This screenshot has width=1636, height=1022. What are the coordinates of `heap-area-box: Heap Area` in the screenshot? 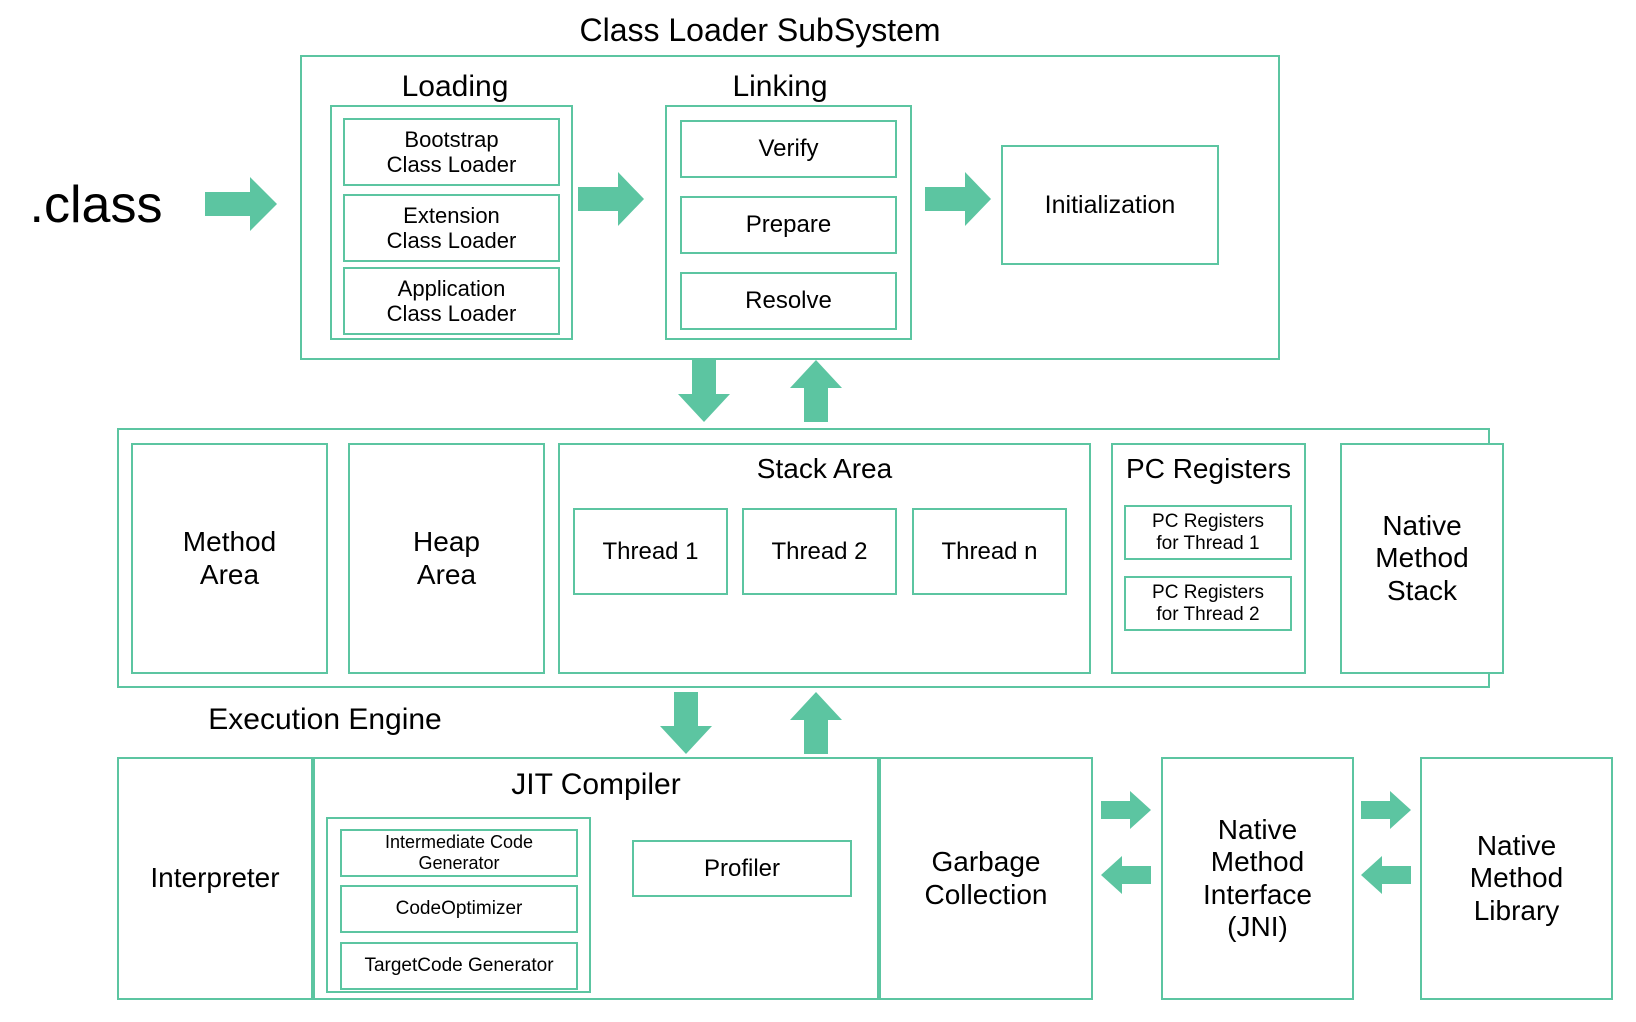 It's located at (446, 558).